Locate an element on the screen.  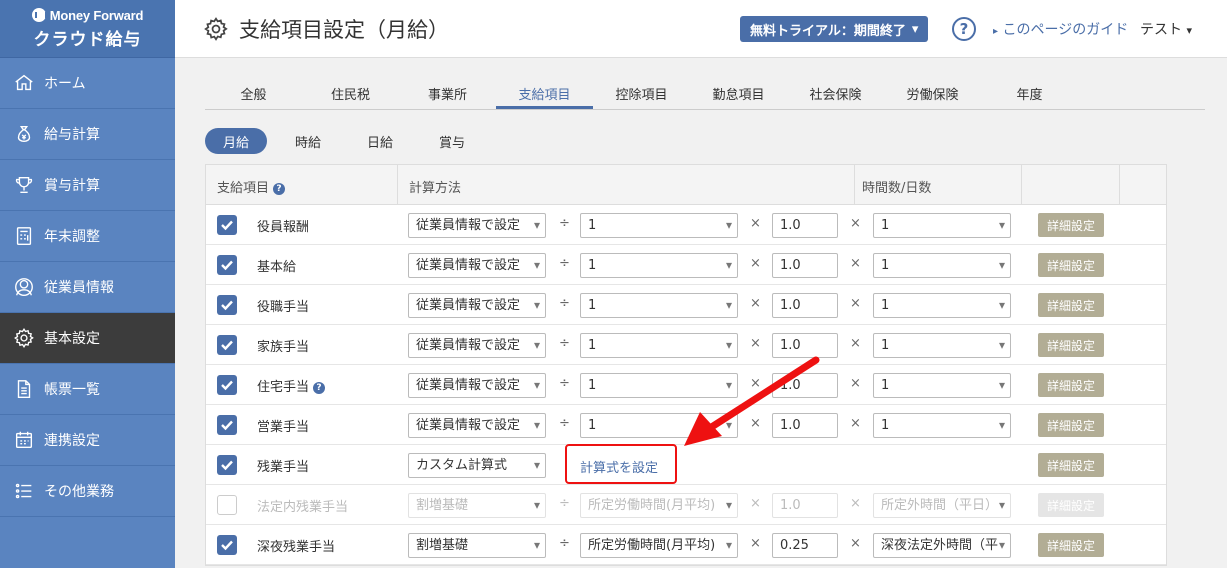
tab-3: 支給項目 is located at coordinates (544, 94).